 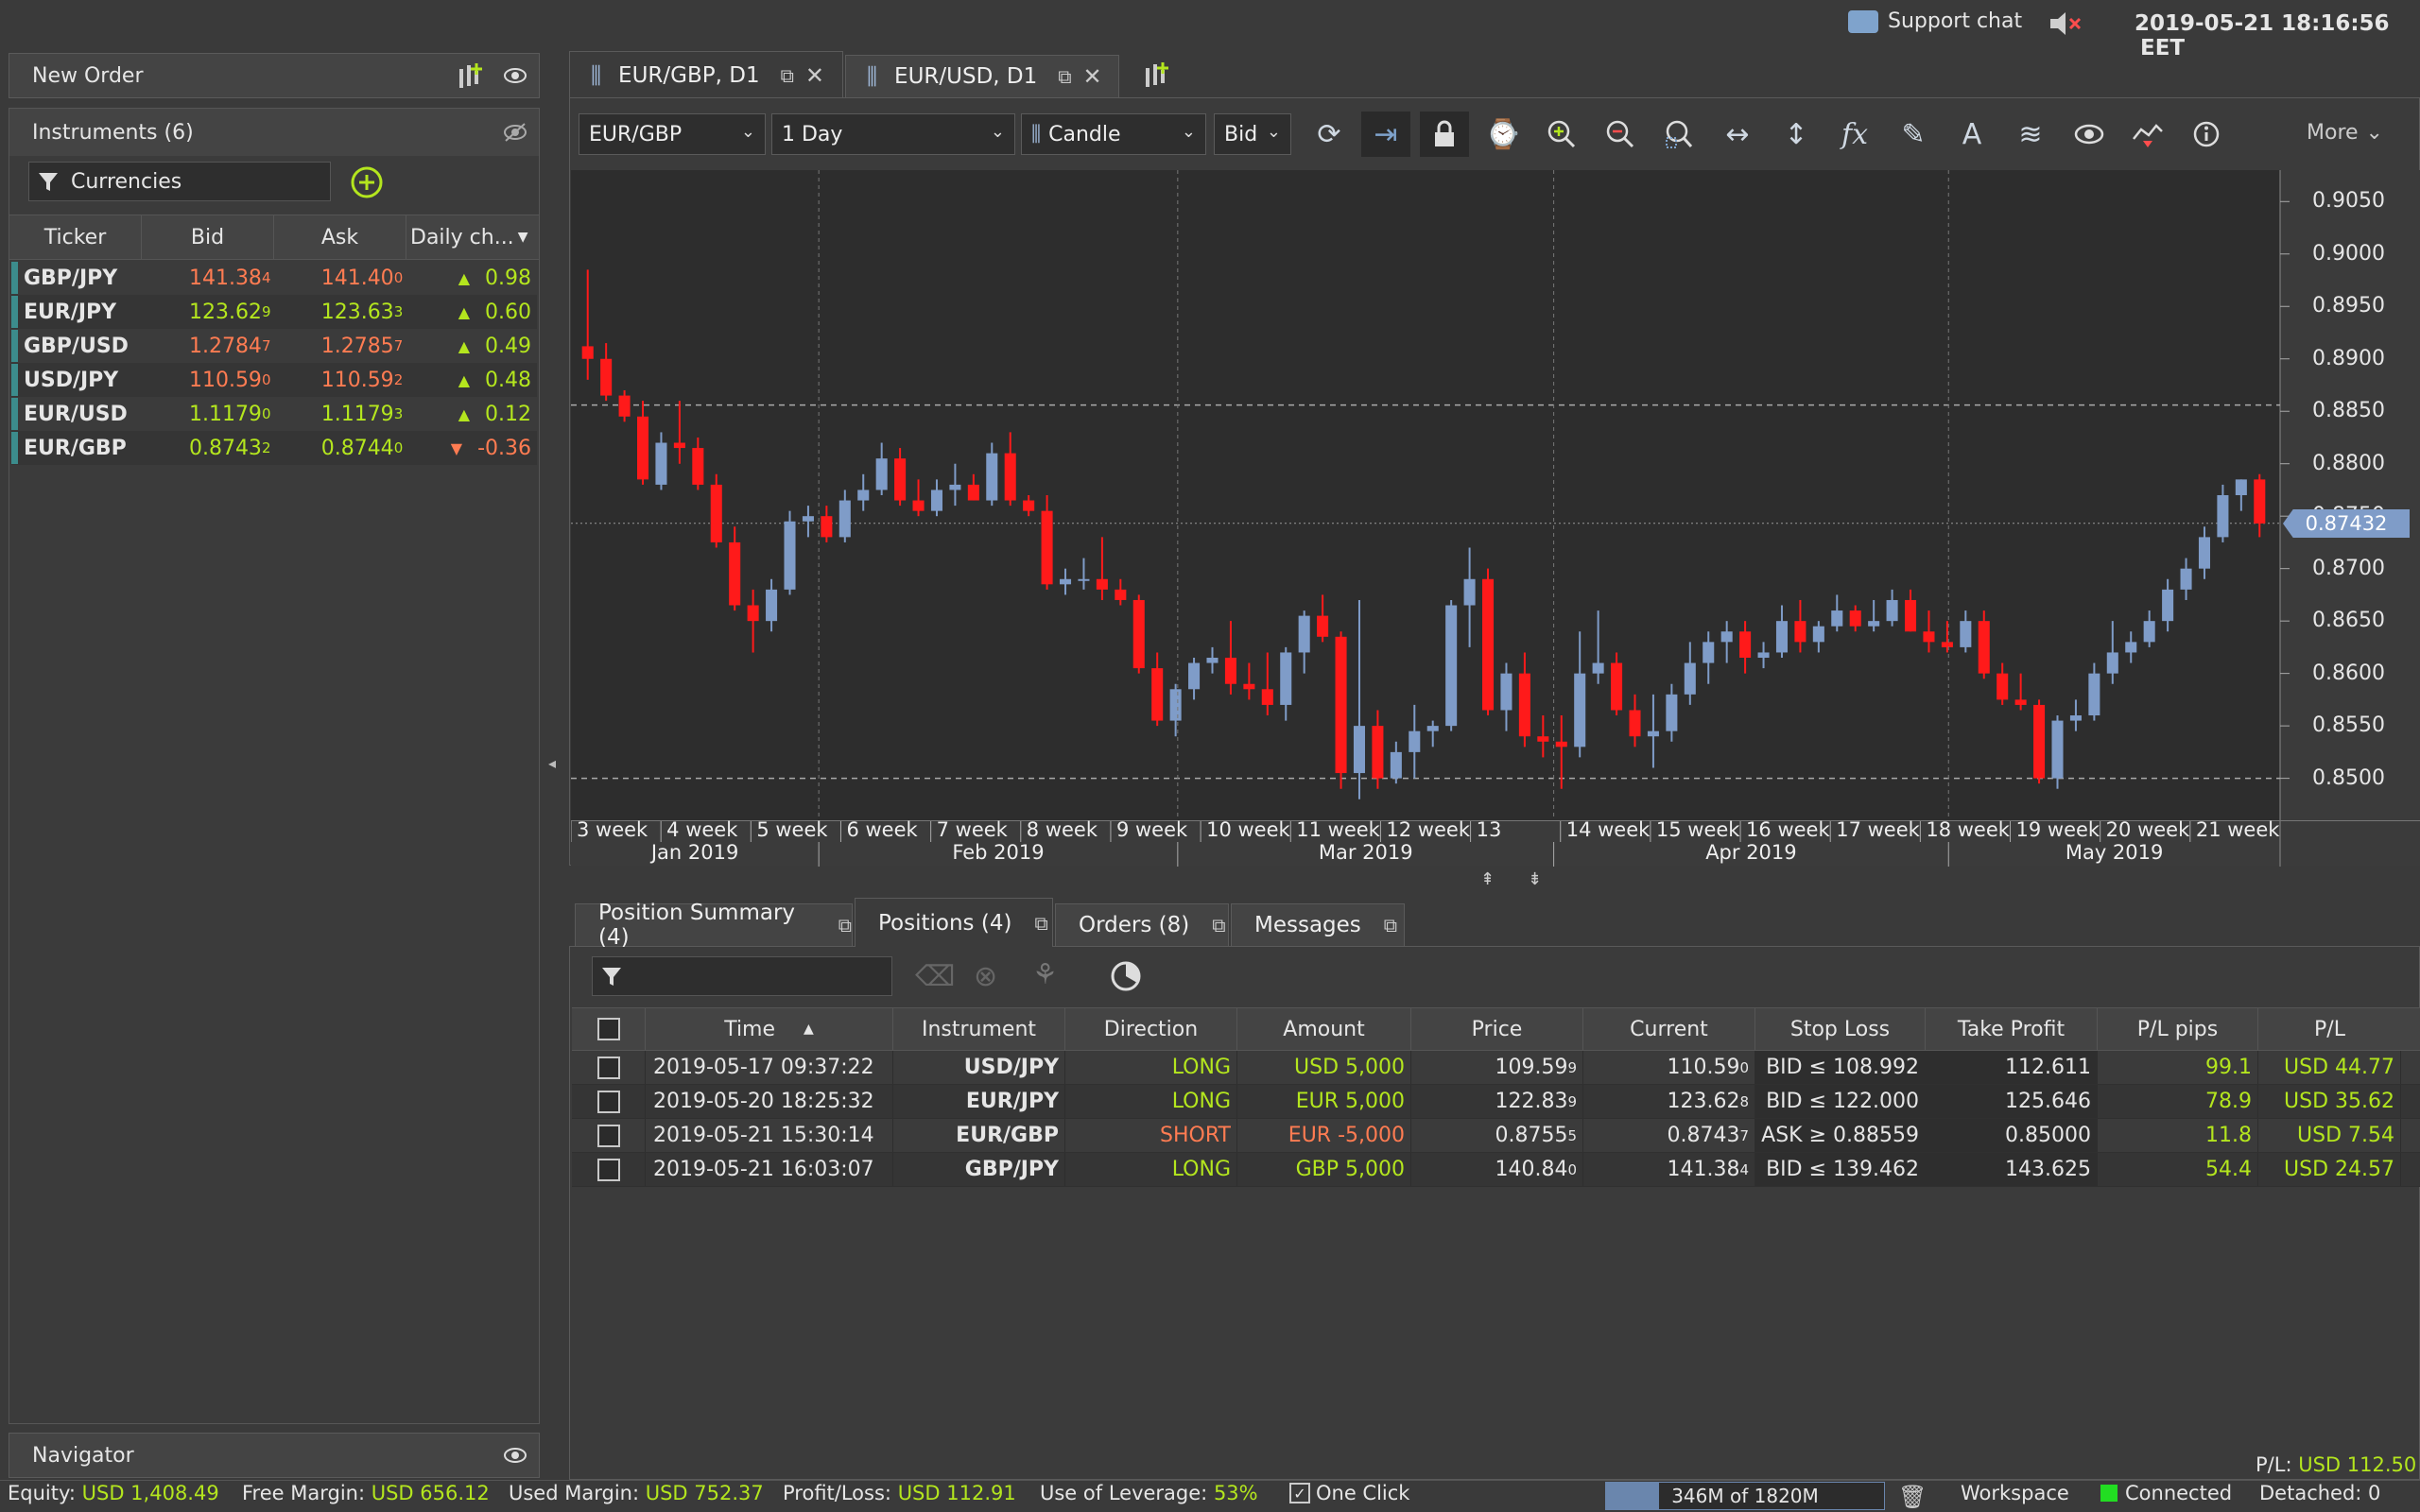 What do you see at coordinates (1971, 134) in the screenshot?
I see `text-tool-icon: A` at bounding box center [1971, 134].